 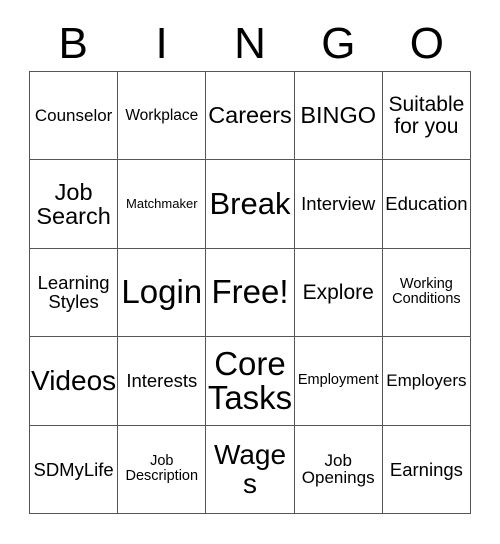 I want to click on bingo-cell-label: BINGO, so click(x=338, y=115).